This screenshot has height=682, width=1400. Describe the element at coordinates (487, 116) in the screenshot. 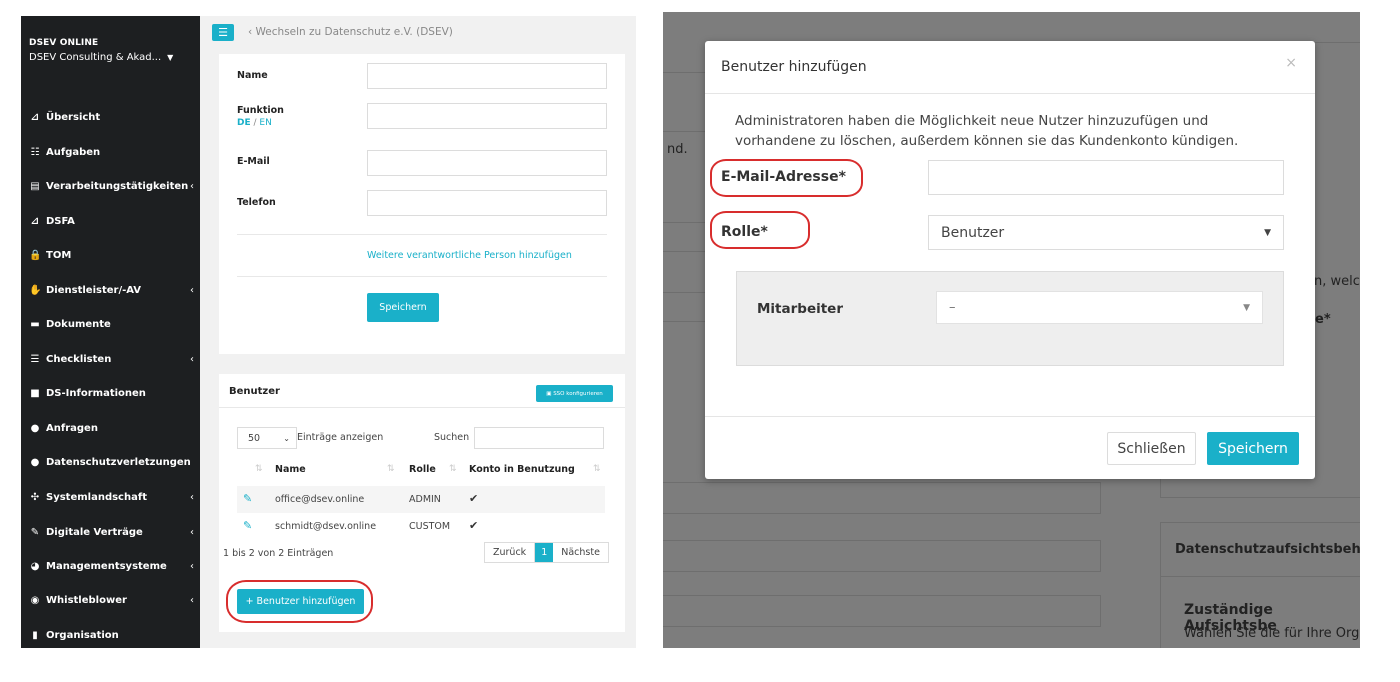

I see `function-input` at that location.